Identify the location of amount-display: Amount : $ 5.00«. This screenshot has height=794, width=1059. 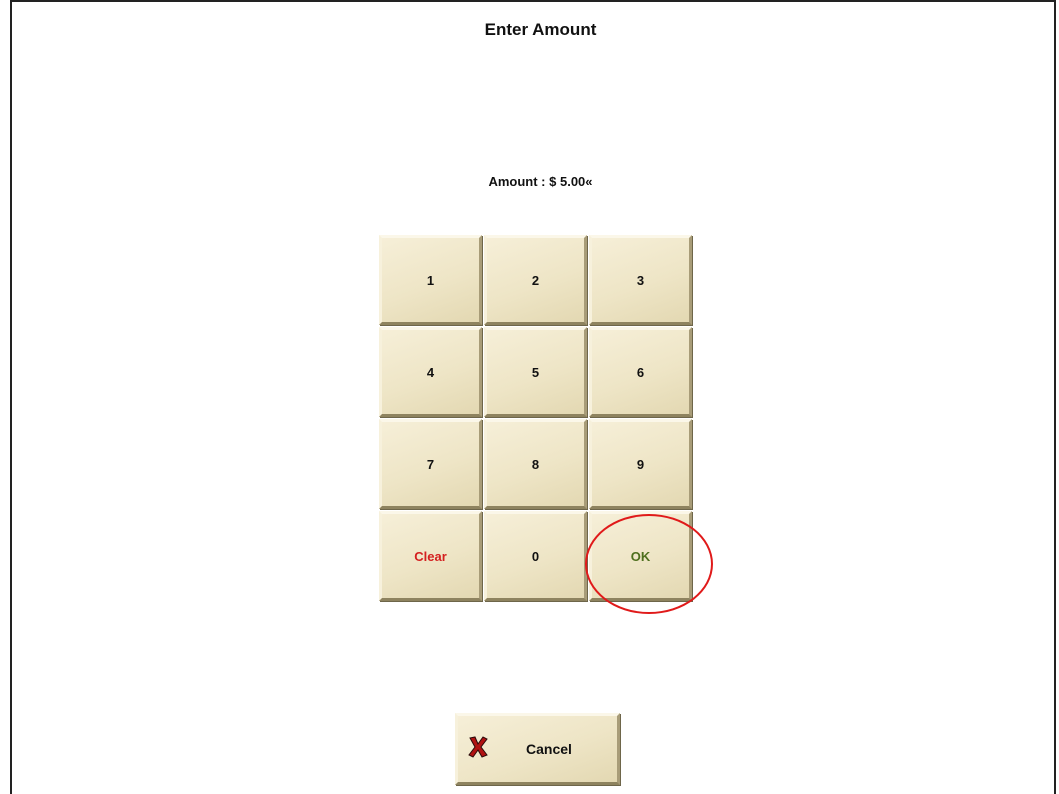
(529, 181).